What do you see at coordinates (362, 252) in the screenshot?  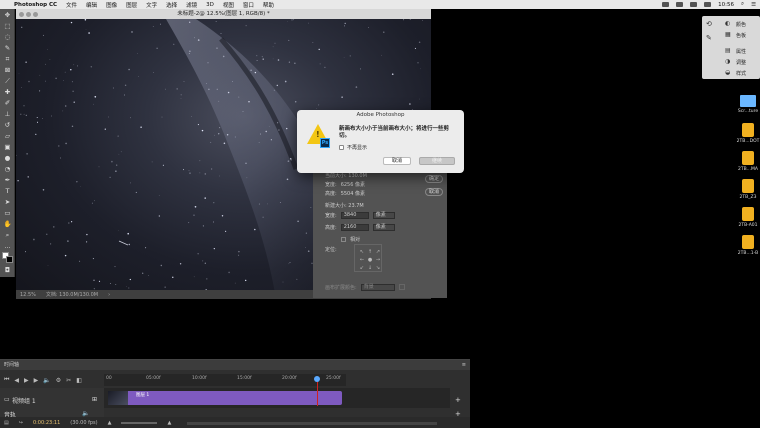 I see `anchor-arrow-icon: ↖` at bounding box center [362, 252].